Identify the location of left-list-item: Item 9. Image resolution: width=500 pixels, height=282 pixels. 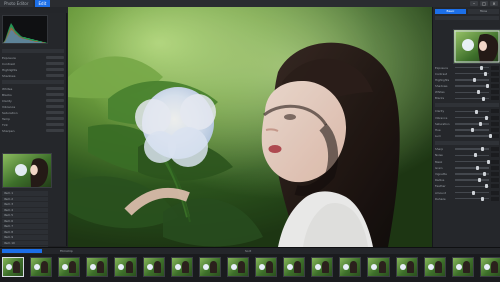
(25, 237).